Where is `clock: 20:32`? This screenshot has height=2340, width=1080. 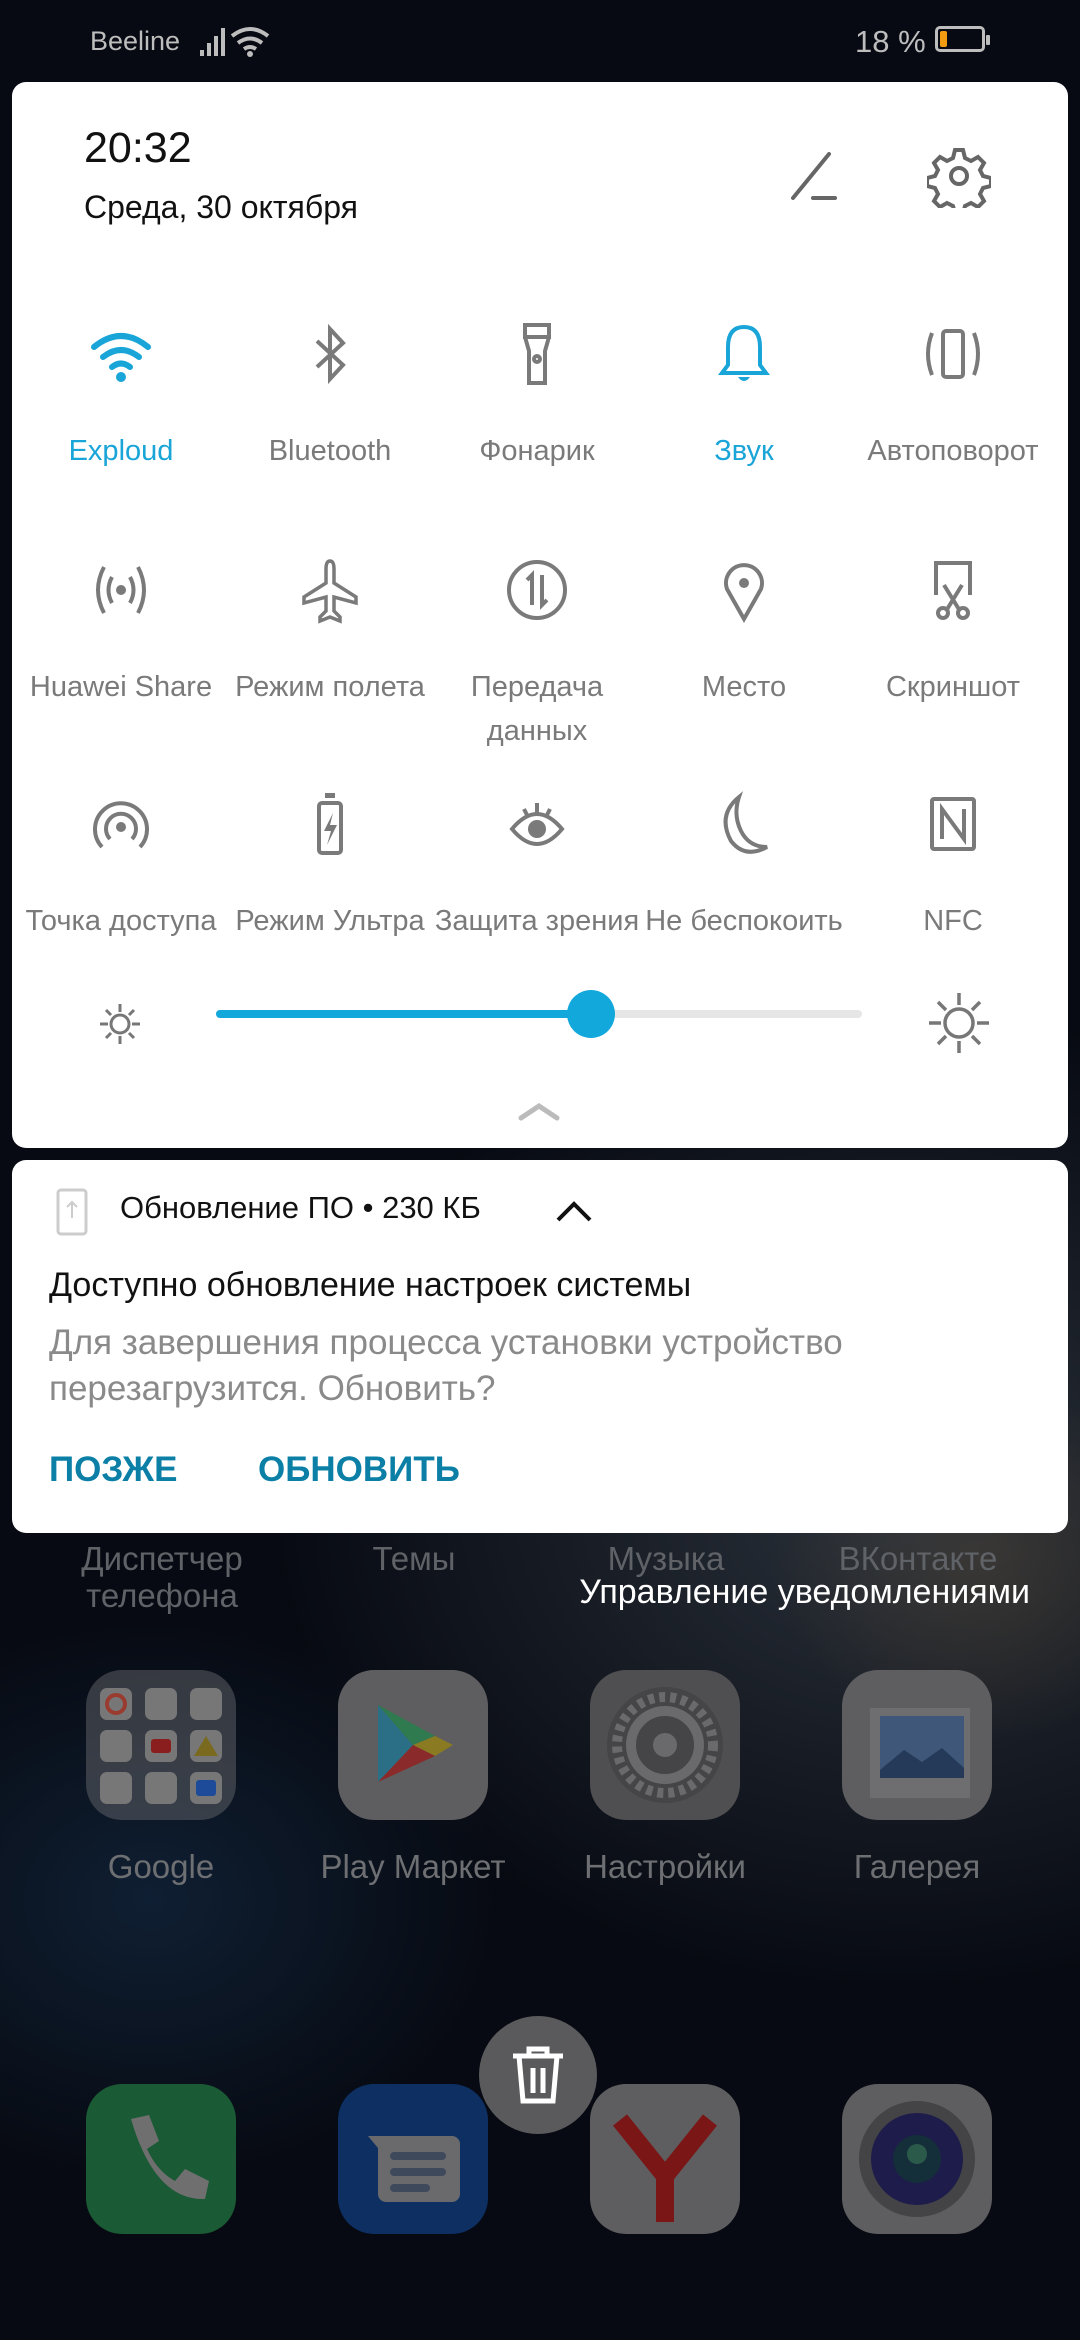
clock: 20:32 is located at coordinates (138, 148).